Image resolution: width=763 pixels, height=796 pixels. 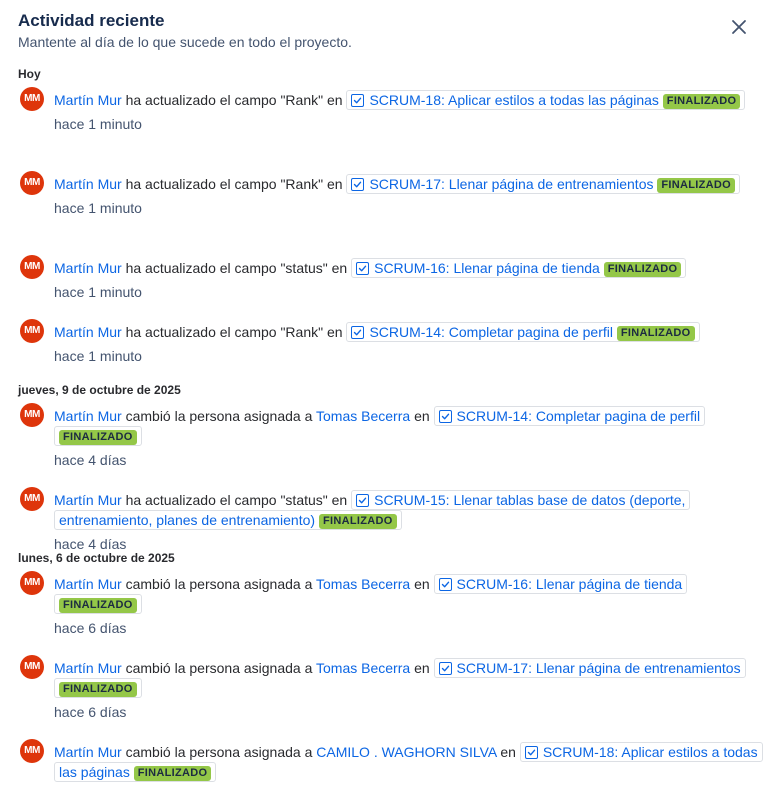 I want to click on group-date-label: Hoy, so click(x=29, y=74).